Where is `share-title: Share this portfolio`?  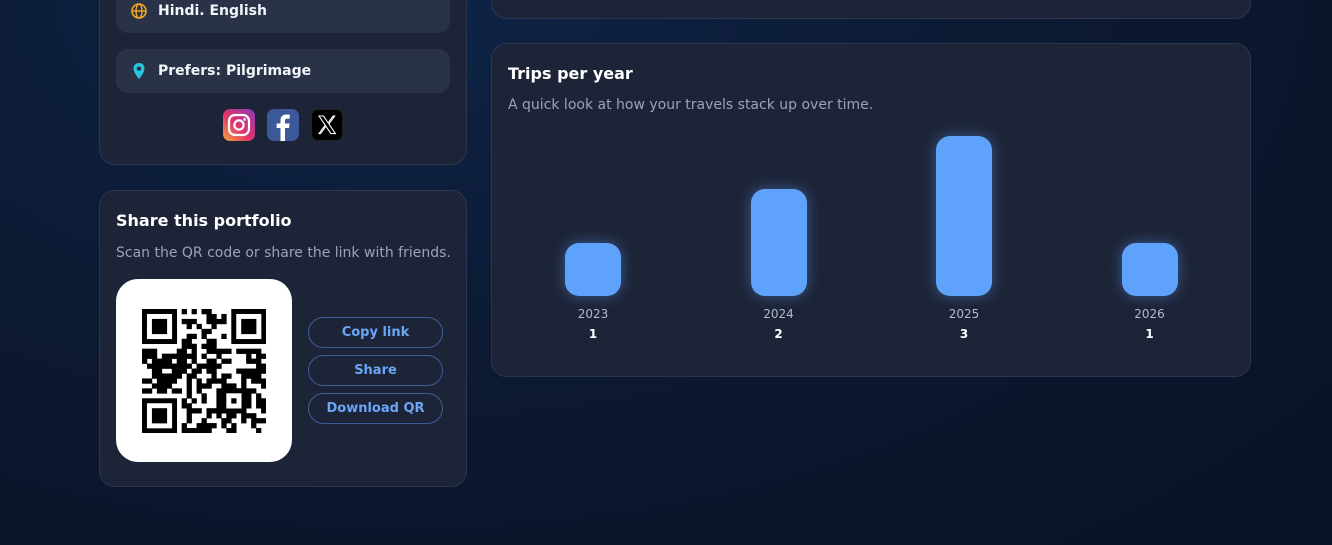 share-title: Share this portfolio is located at coordinates (204, 220).